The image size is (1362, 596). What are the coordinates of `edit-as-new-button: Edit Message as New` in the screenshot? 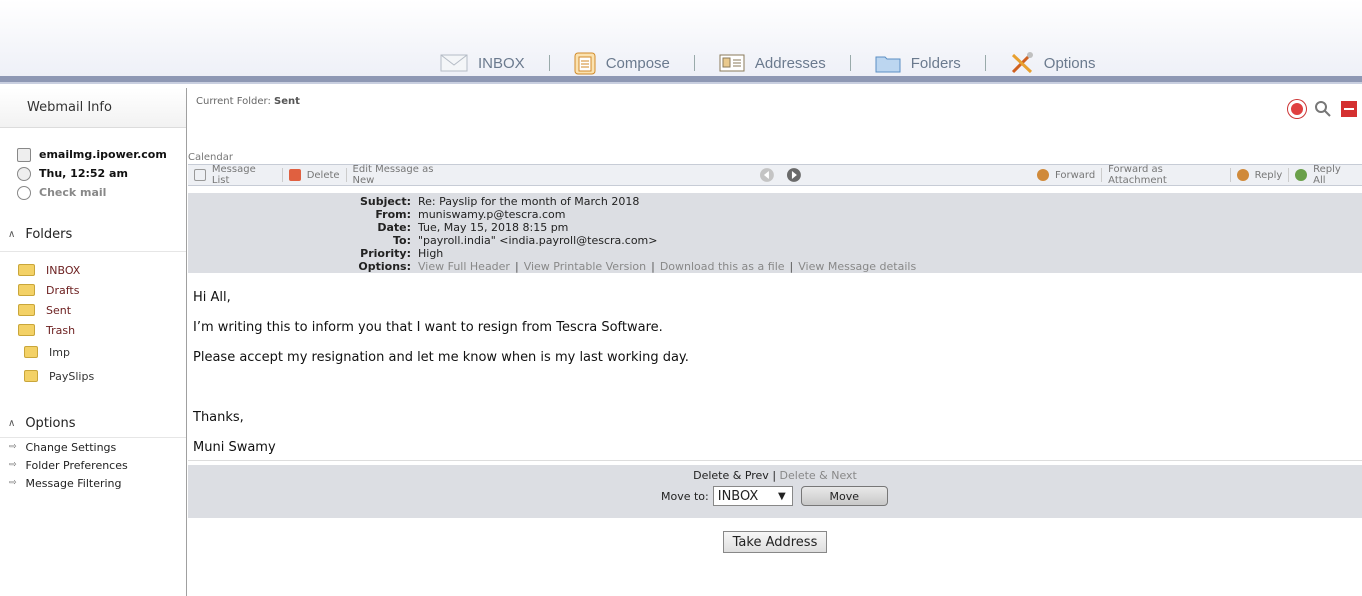 It's located at (405, 175).